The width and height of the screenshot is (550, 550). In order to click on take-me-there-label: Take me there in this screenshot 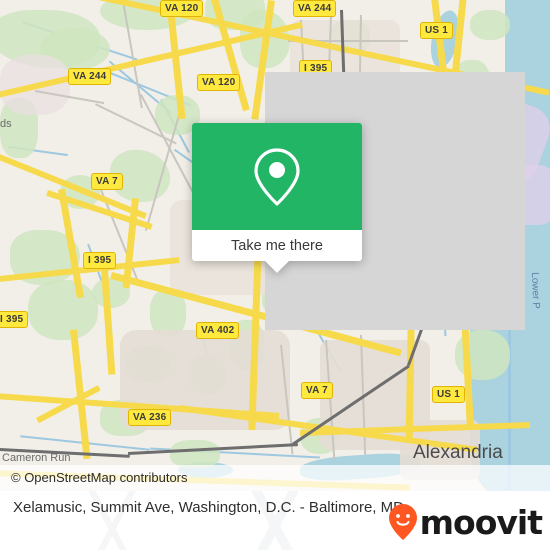, I will do `click(277, 245)`.